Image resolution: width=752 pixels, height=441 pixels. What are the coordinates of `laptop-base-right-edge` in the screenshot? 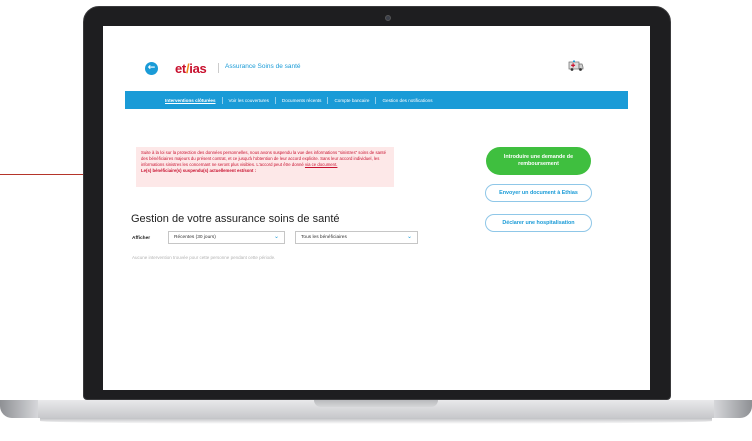 It's located at (733, 409).